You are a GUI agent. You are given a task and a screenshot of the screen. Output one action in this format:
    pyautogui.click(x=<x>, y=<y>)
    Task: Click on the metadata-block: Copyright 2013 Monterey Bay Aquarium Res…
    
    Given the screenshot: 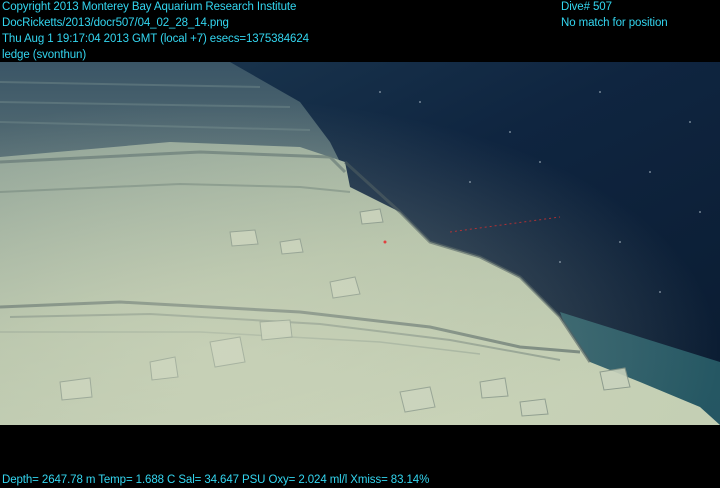 What is the action you would take?
    pyautogui.click(x=155, y=31)
    